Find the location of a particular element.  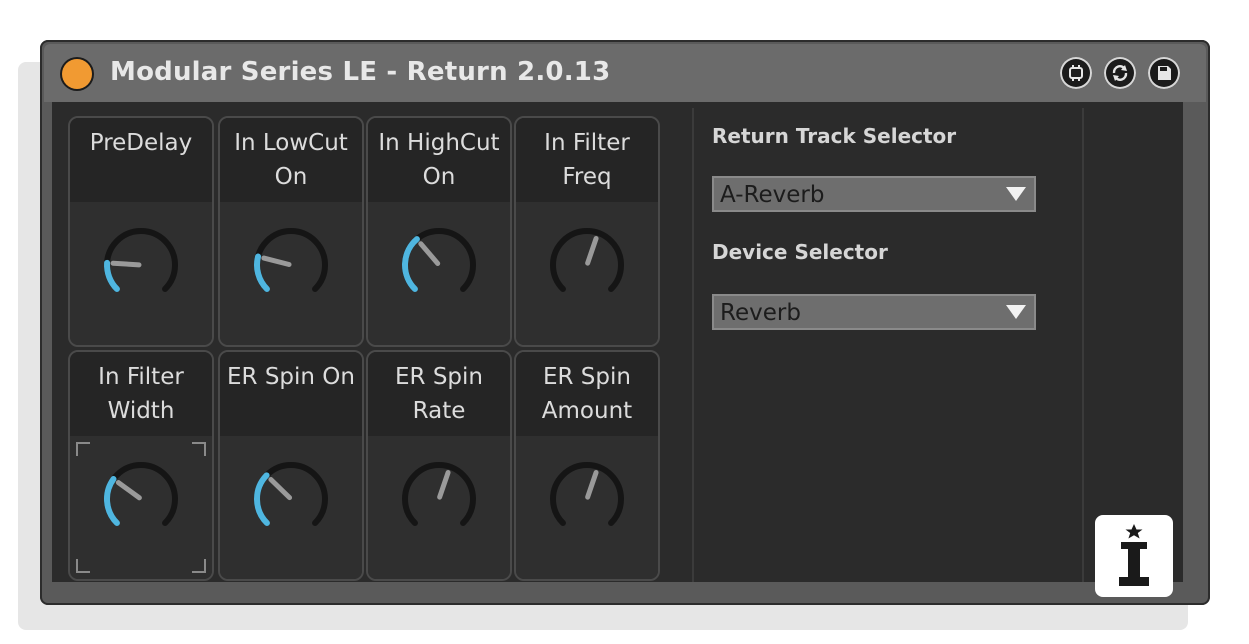

parameter-label: In Filter Freq is located at coordinates (587, 160).